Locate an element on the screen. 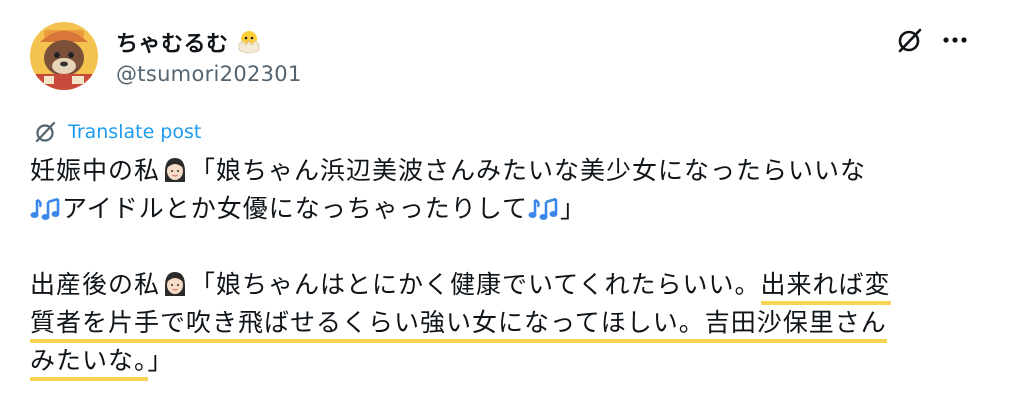 The width and height of the screenshot is (1024, 420). hatching-chick-icon is located at coordinates (249, 42).